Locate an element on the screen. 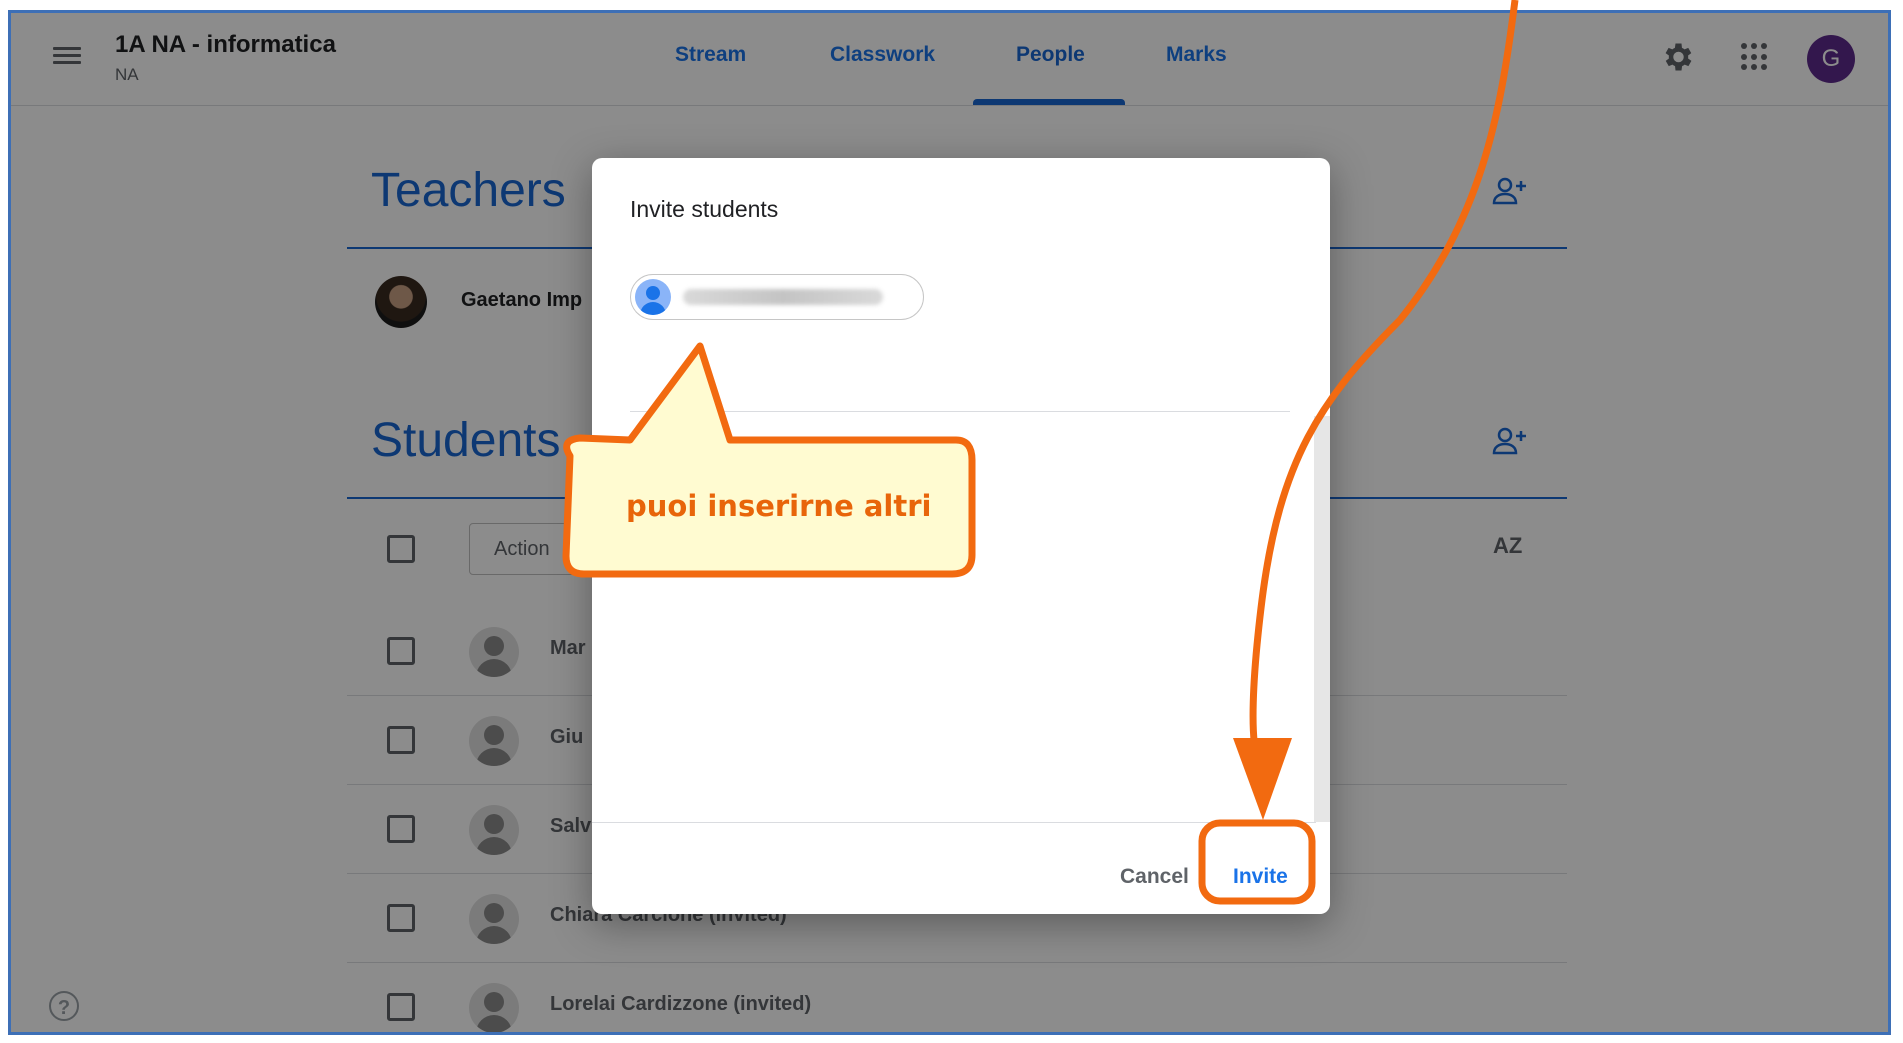  dialog-footer-divider is located at coordinates (954, 822).